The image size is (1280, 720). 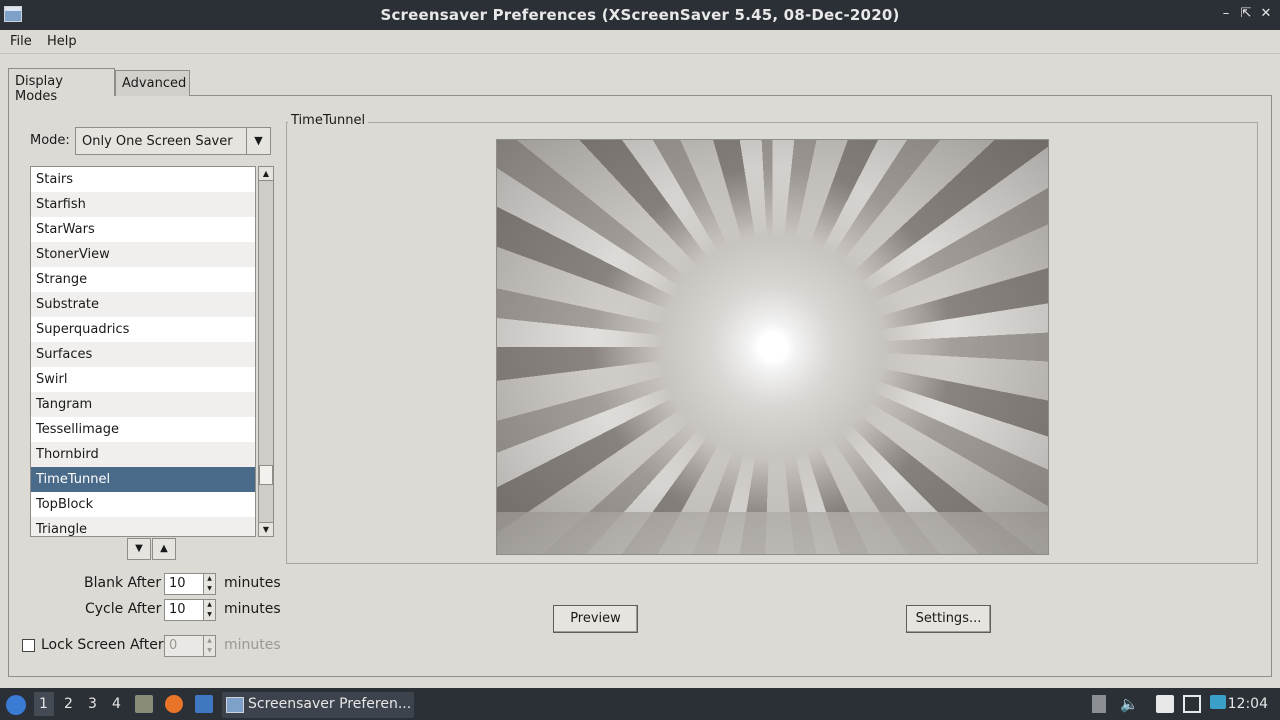 I want to click on cycle-after-unit: minutes, so click(x=252, y=609).